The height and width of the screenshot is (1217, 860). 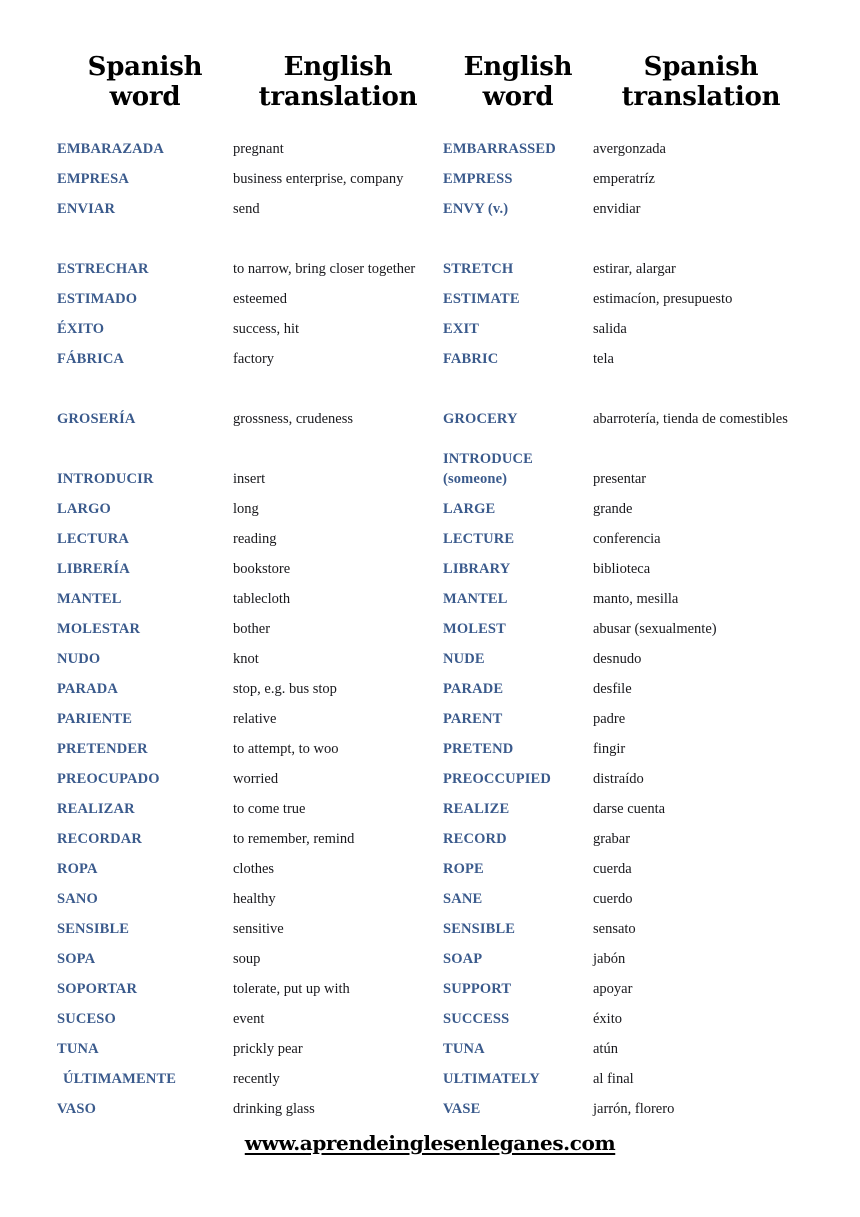 I want to click on cell-english-translation-text: send, so click(x=246, y=208).